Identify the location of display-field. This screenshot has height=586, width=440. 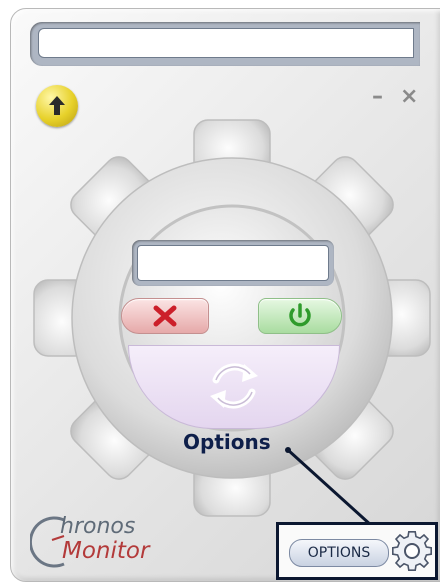
(233, 263).